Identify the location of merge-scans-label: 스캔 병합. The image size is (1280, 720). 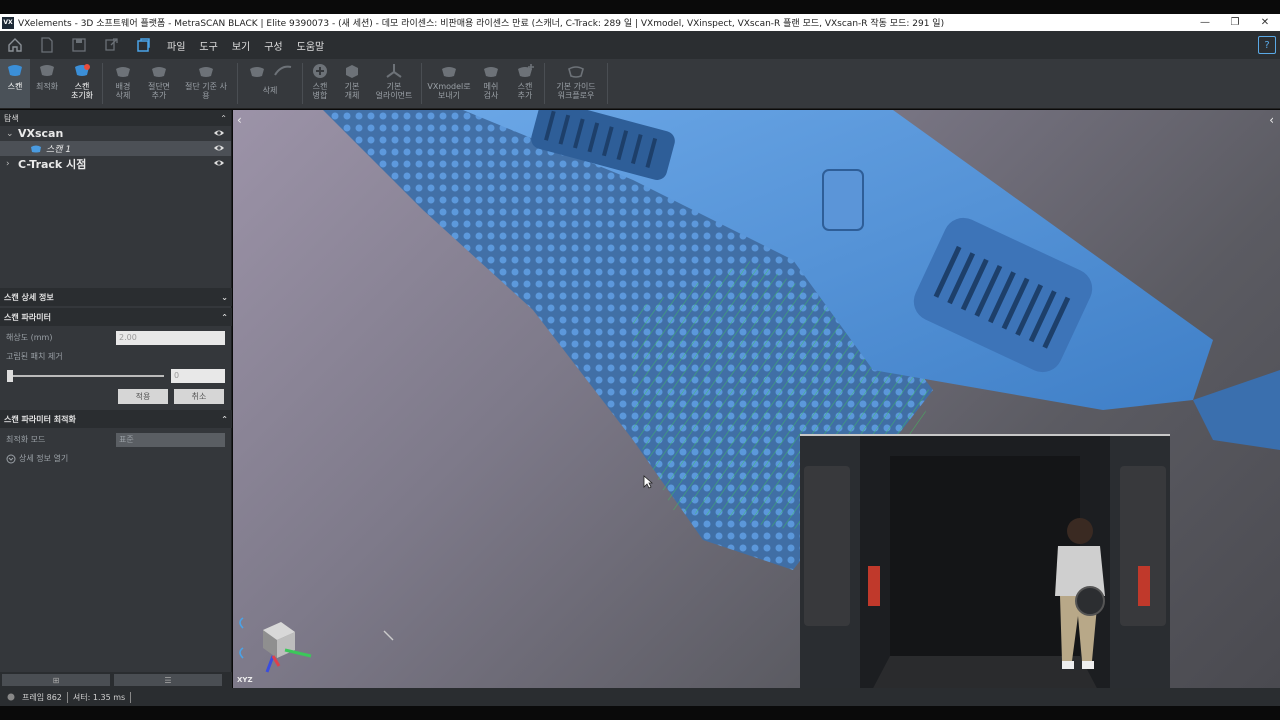
(320, 91).